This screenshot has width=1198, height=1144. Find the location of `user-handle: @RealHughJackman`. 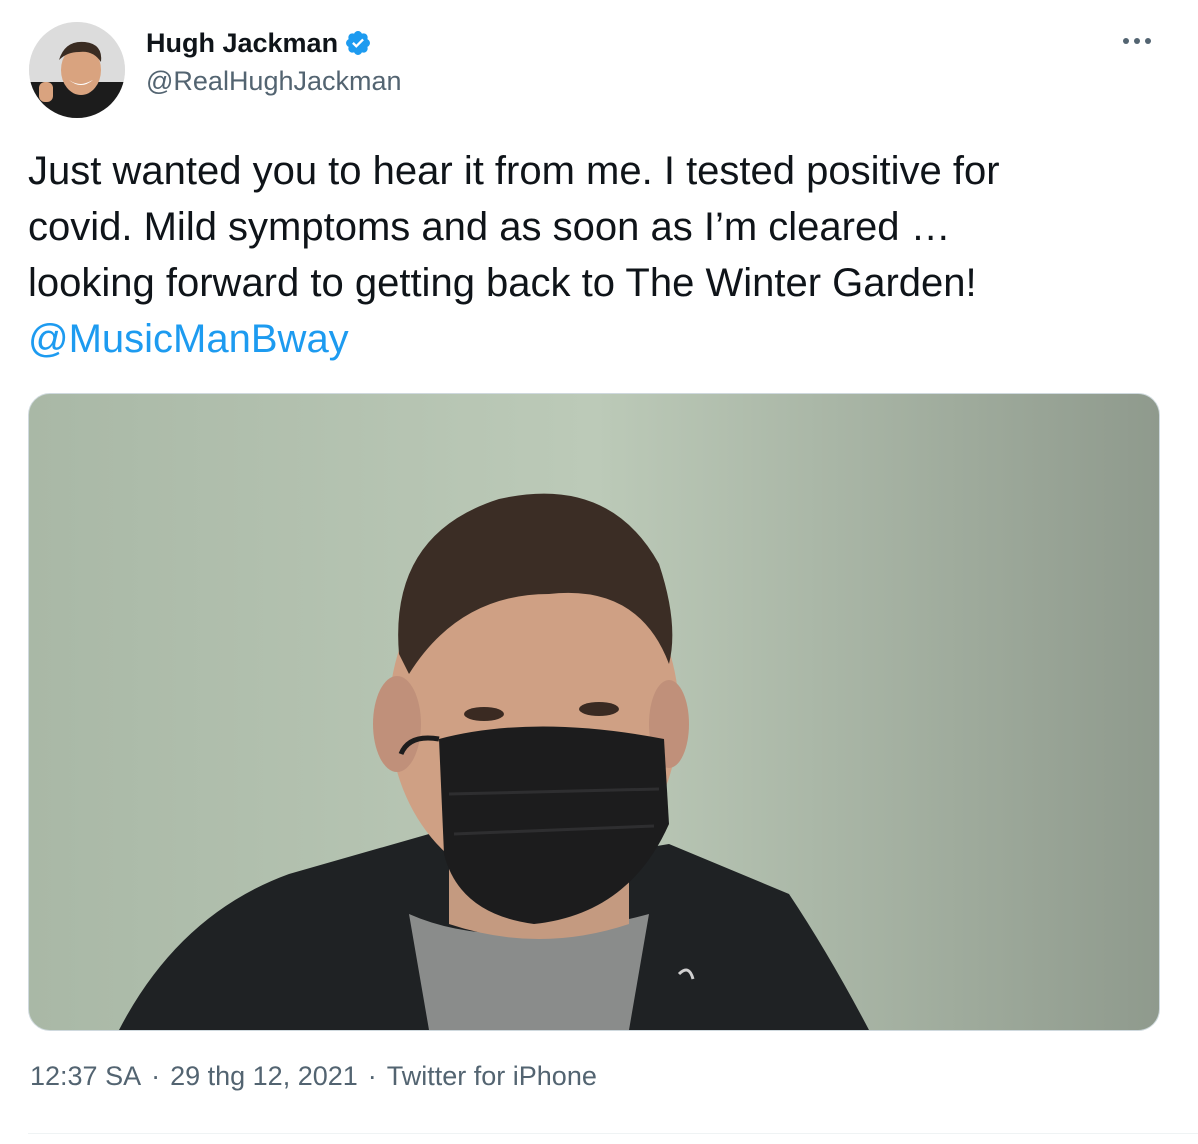

user-handle: @RealHughJackman is located at coordinates (274, 81).